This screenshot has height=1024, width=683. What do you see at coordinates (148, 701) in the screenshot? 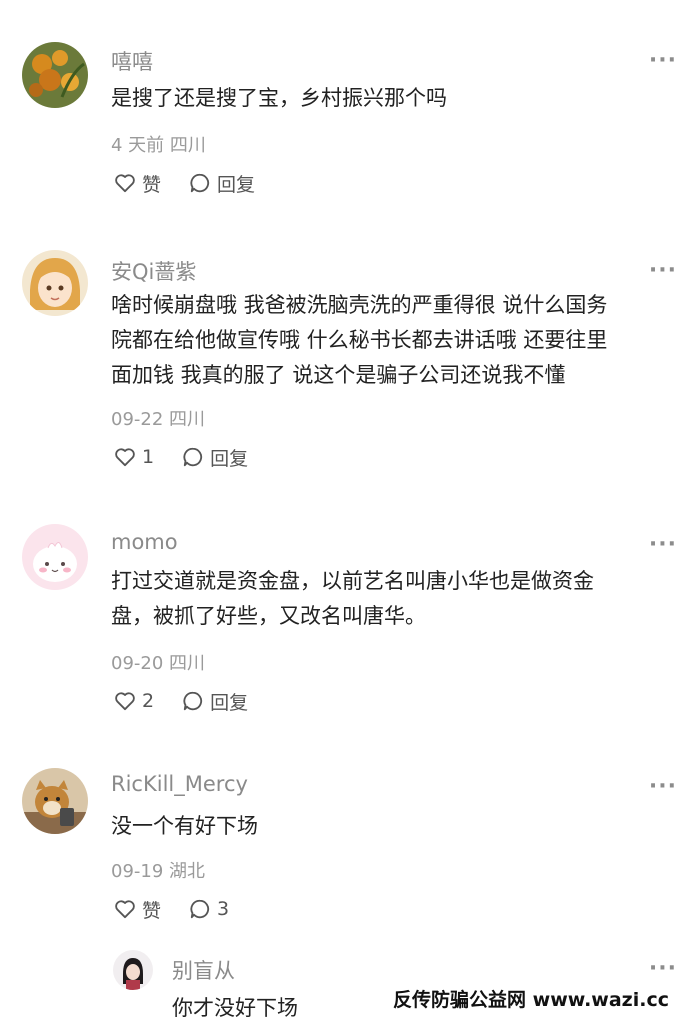
I see `like-count: 2` at bounding box center [148, 701].